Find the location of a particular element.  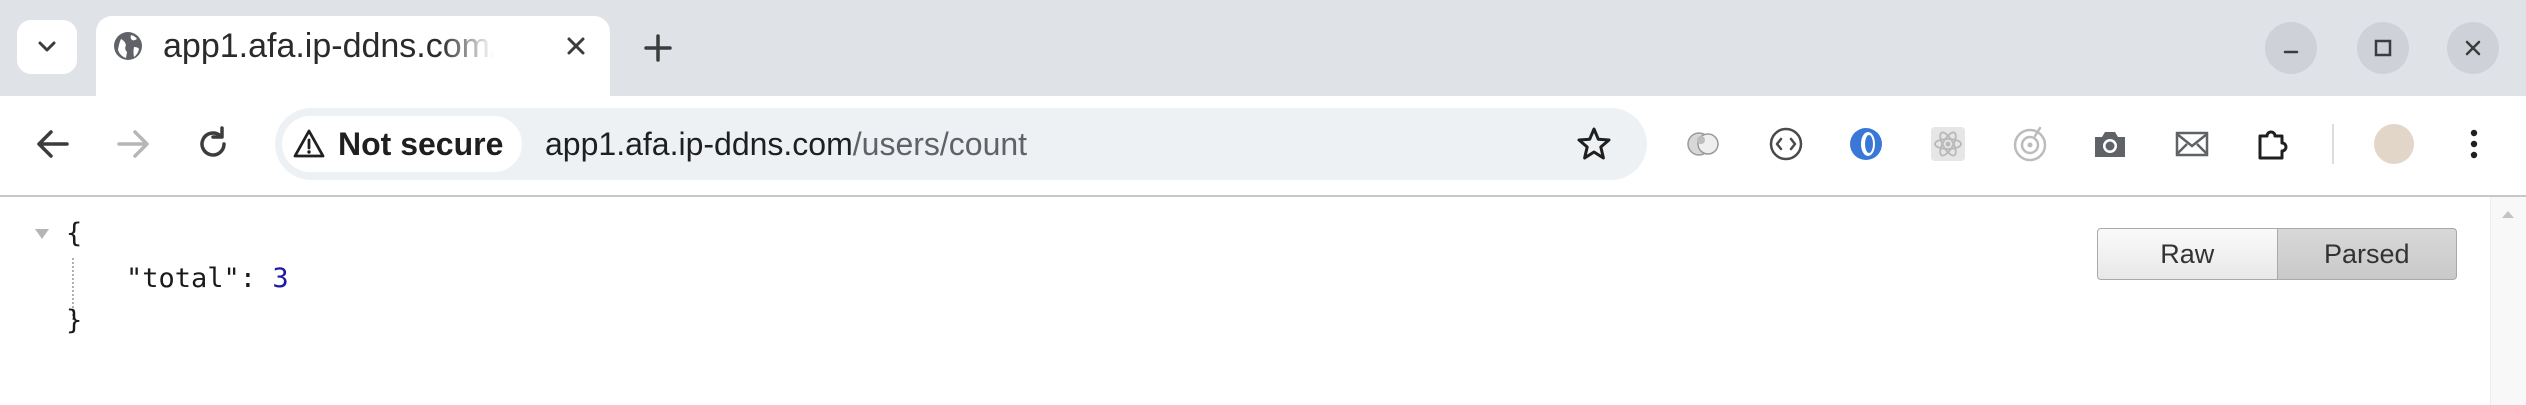

url-text: app1.afa.ip-ddns.com/users/count is located at coordinates (786, 144).